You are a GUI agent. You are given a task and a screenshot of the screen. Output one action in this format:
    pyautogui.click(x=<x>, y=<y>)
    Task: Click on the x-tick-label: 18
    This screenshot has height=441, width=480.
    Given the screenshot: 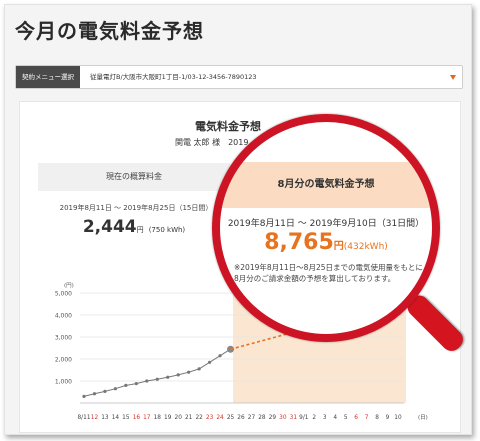 What is the action you would take?
    pyautogui.click(x=158, y=418)
    